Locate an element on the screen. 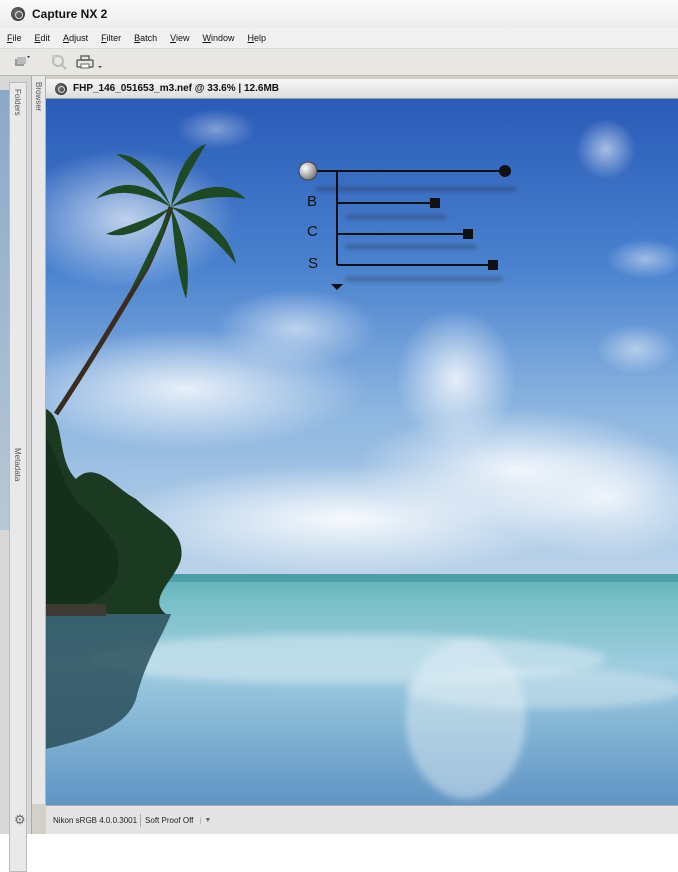  title-bar: Capture NX 2 is located at coordinates (339, 14).